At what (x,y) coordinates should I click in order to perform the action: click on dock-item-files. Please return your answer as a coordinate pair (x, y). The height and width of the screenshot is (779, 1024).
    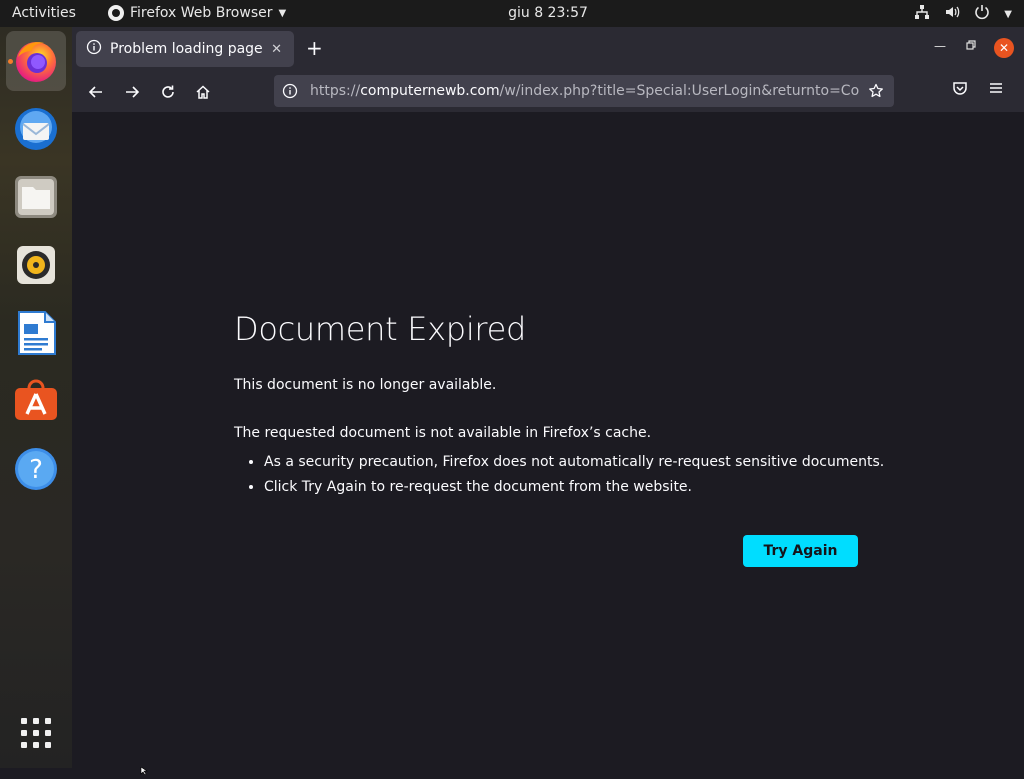
    Looking at the image, I should click on (36, 197).